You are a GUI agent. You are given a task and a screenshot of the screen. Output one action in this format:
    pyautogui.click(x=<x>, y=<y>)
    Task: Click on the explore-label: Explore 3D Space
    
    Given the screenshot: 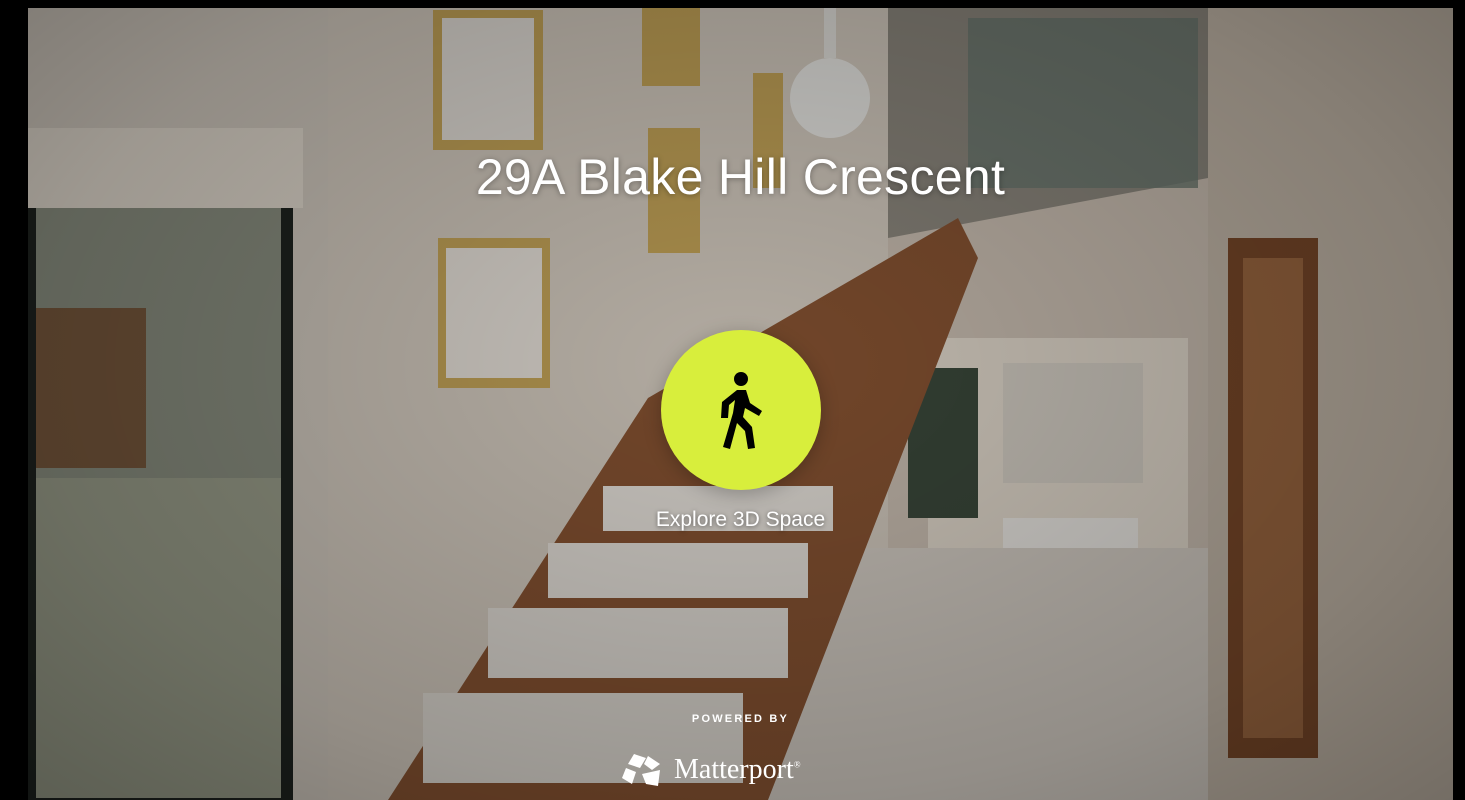 What is the action you would take?
    pyautogui.click(x=740, y=519)
    